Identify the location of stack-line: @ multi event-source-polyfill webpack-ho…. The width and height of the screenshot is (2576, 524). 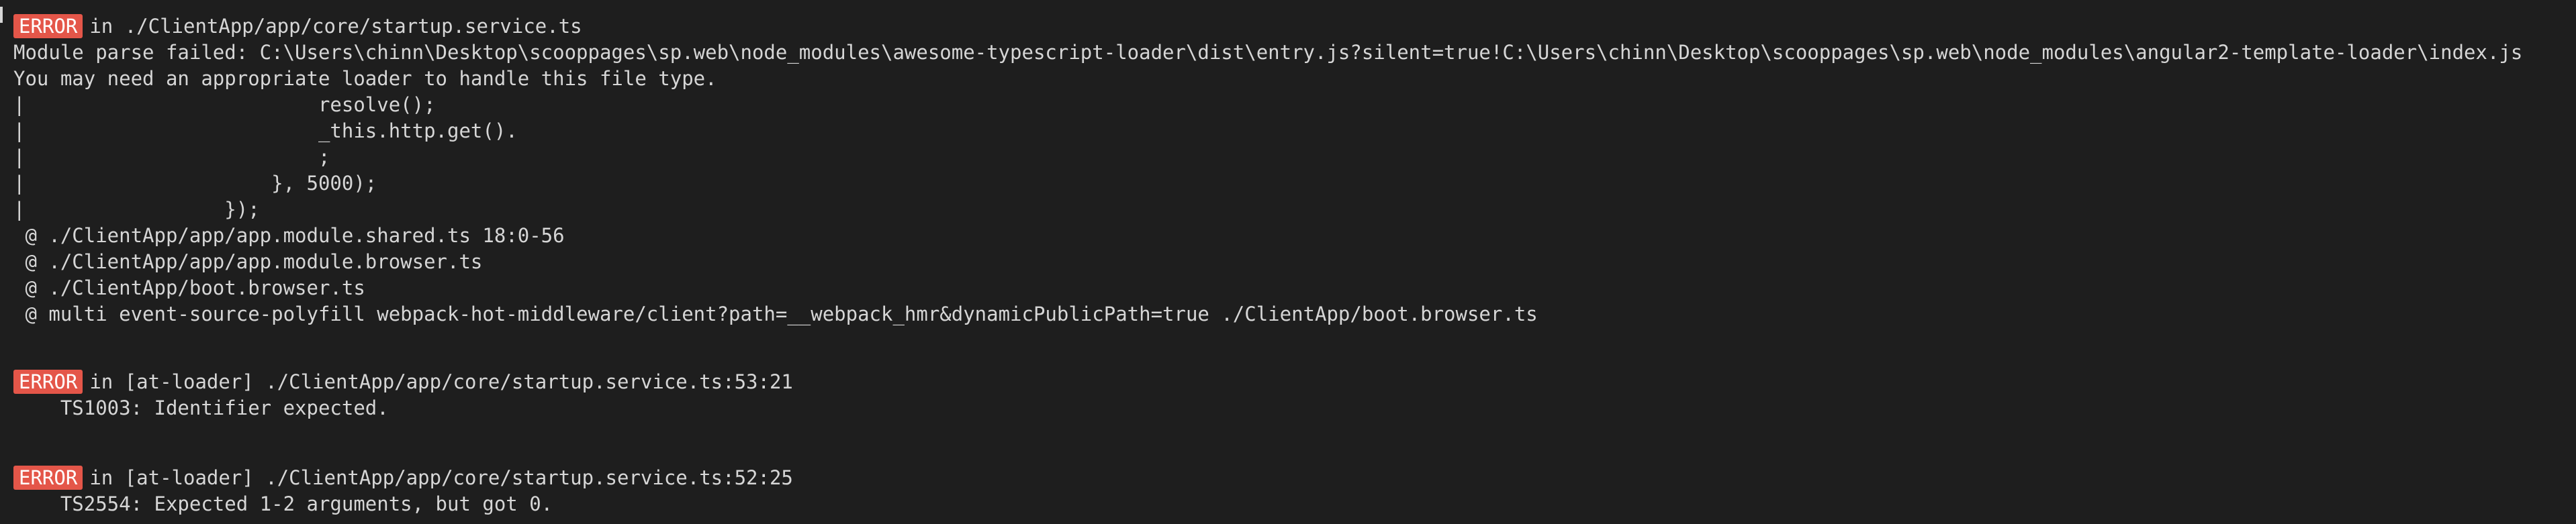
(775, 314).